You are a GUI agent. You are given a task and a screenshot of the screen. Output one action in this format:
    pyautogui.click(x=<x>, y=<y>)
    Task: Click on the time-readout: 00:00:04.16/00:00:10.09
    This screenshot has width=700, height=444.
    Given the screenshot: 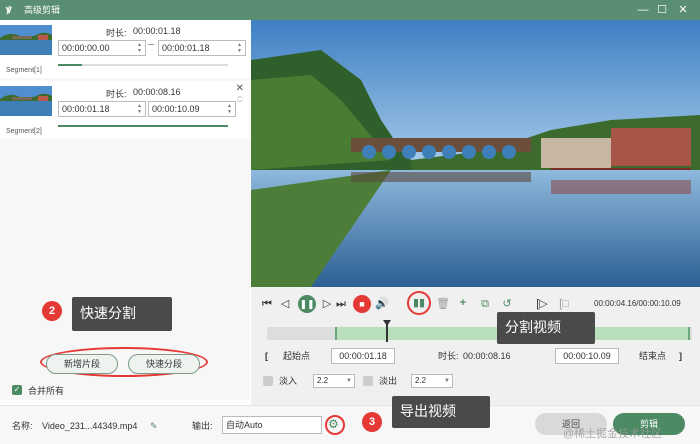 What is the action you would take?
    pyautogui.click(x=637, y=303)
    